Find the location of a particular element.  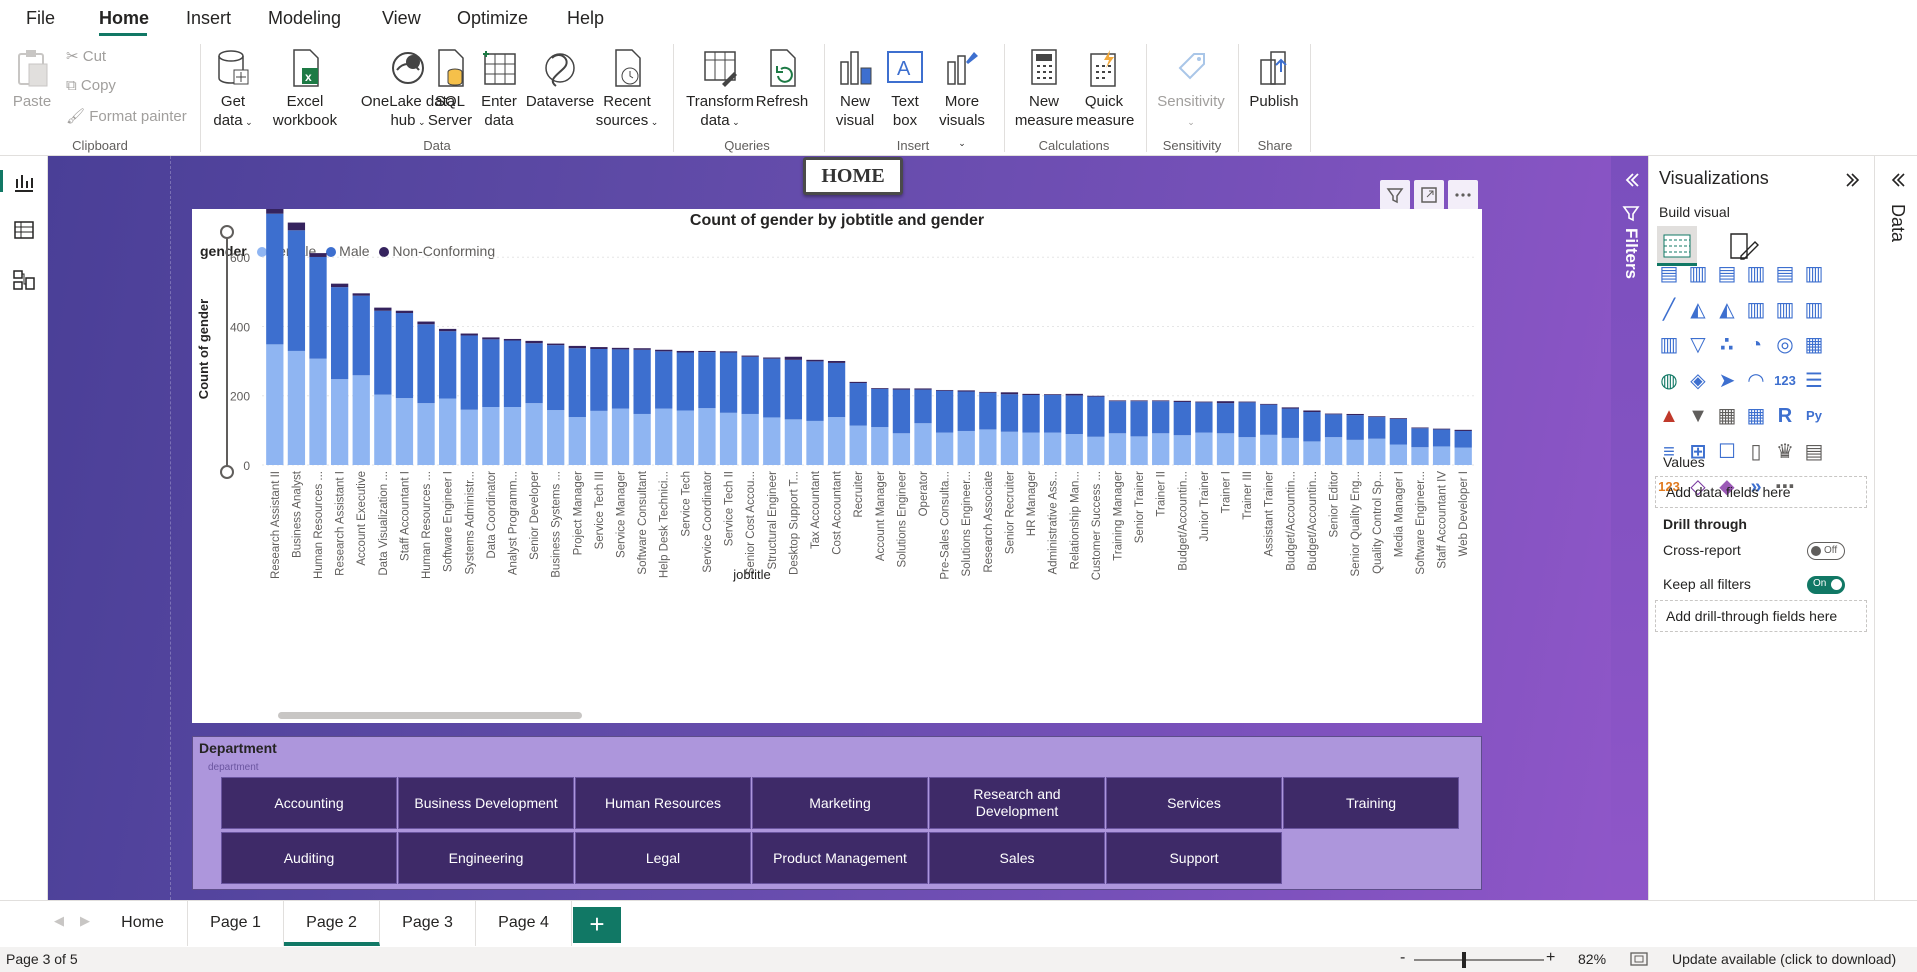

slicer-item-research-and-development: Research and Development is located at coordinates (1017, 803).